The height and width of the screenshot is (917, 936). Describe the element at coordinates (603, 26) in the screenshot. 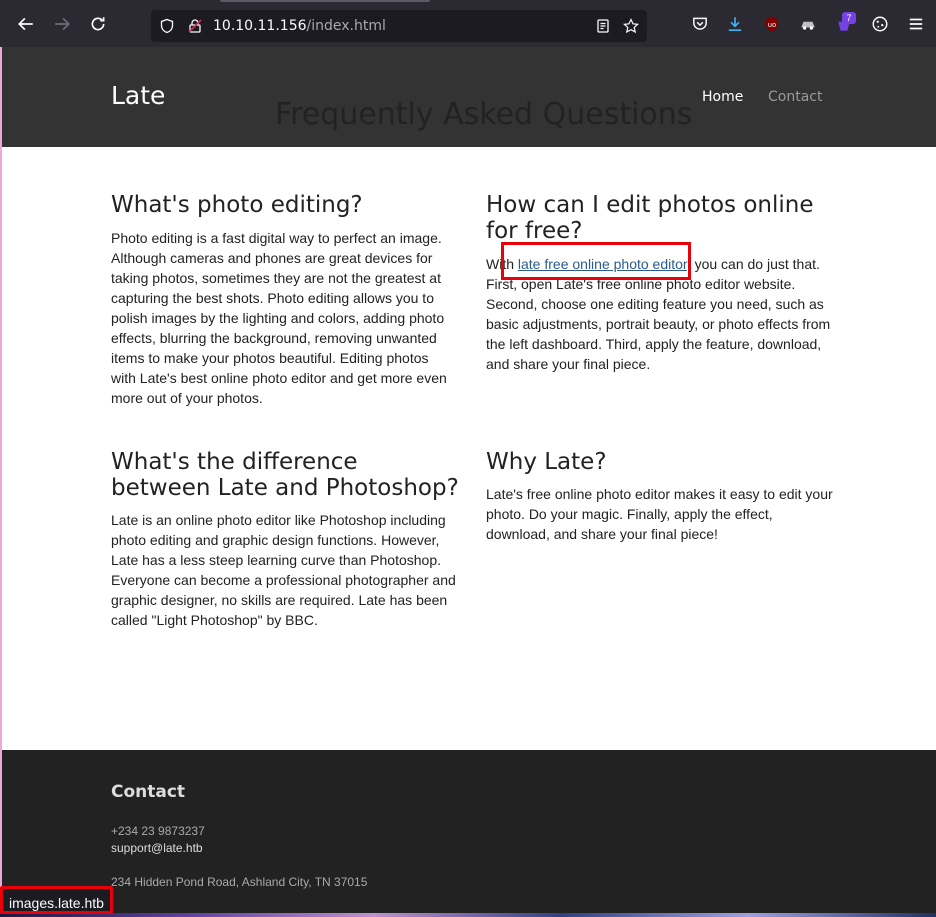

I see `reader-view-icon` at that location.